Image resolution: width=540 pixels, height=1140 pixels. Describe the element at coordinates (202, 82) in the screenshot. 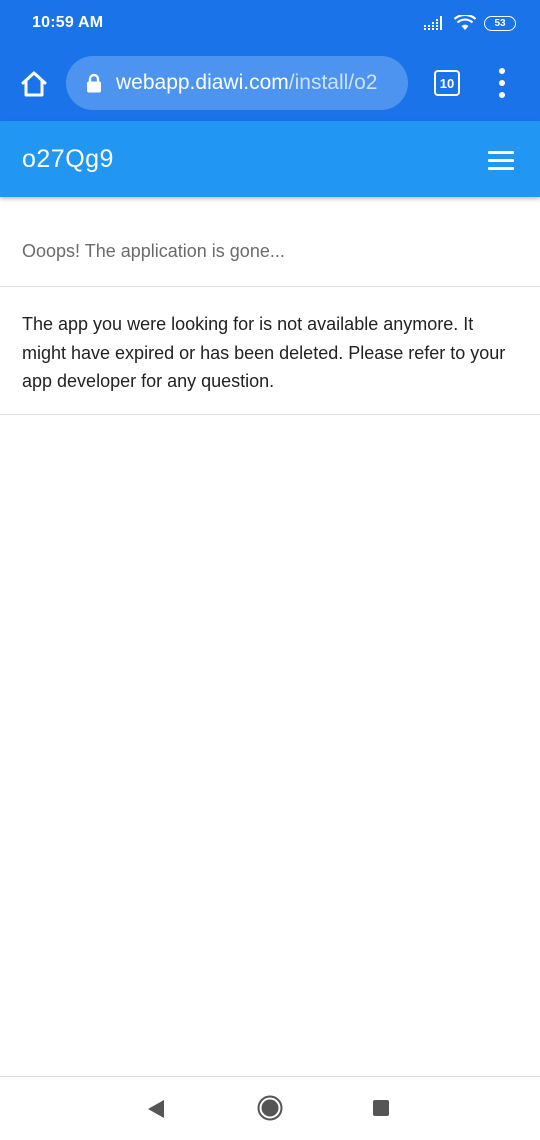

I see `url-host: webapp.diawi.com` at that location.